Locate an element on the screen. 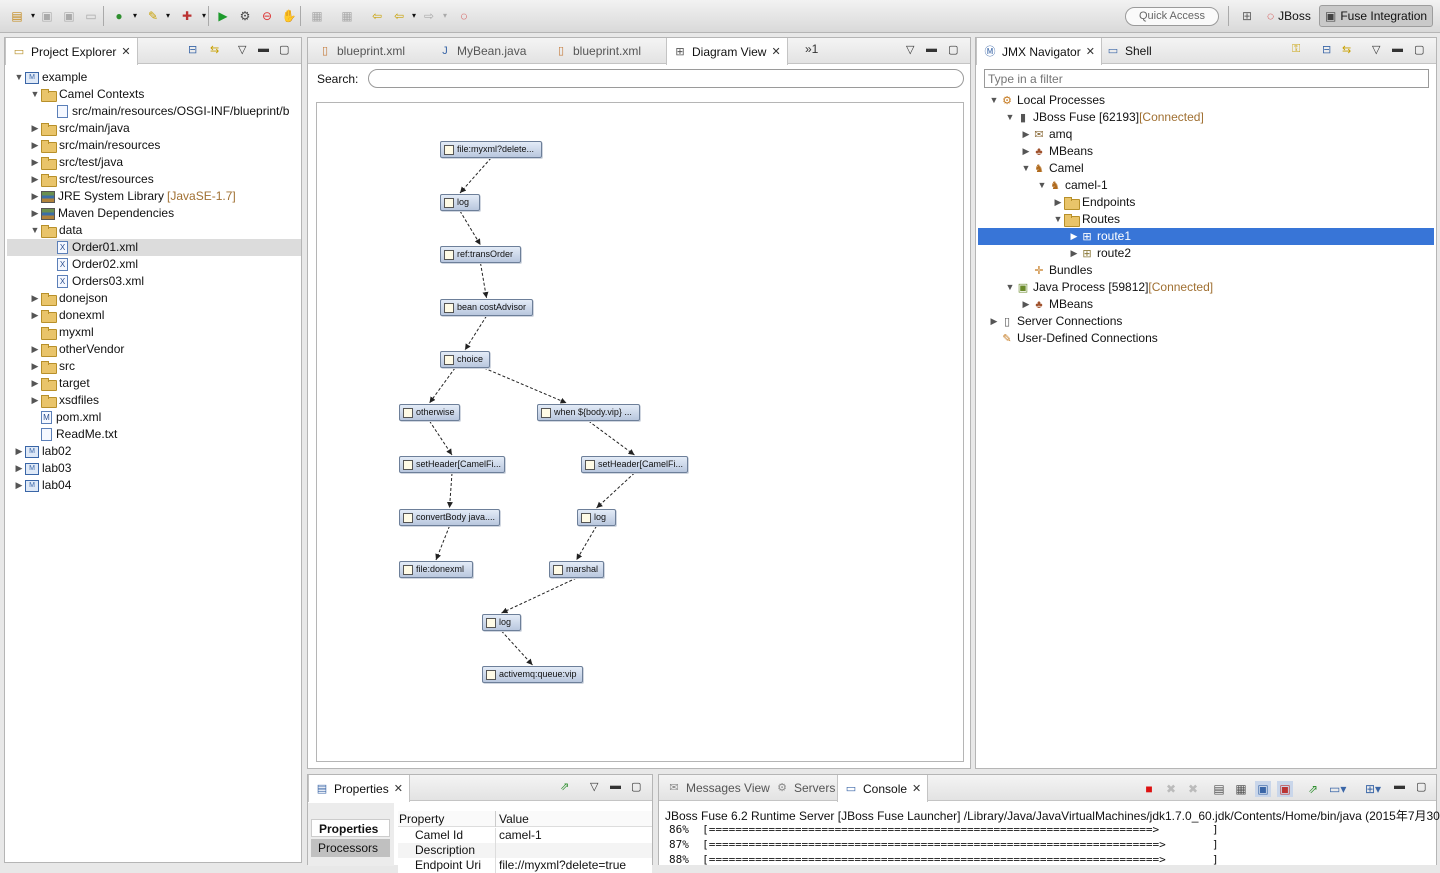  tree-item: ▶ src is located at coordinates (154, 366).